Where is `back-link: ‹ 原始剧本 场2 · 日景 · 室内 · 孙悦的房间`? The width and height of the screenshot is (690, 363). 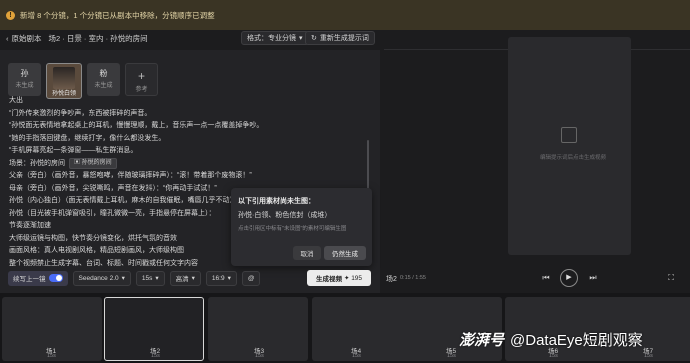 back-link: ‹ 原始剧本 场2 · 日景 · 室内 · 孙悦的房间 is located at coordinates (77, 38).